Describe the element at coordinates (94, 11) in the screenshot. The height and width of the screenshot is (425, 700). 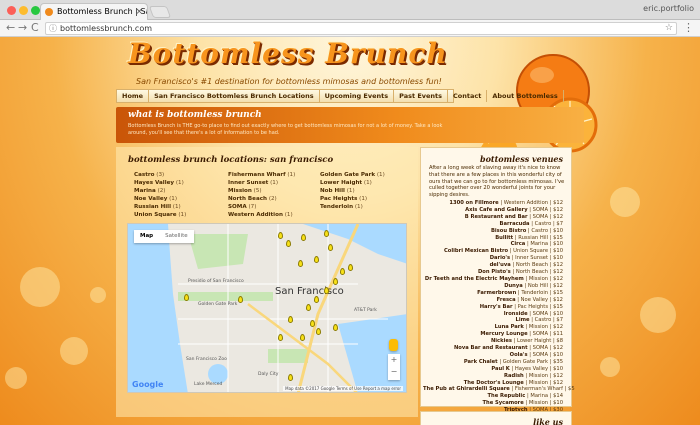
I see `browser-tab: Bottomless Brunch | San Franc ×` at that location.